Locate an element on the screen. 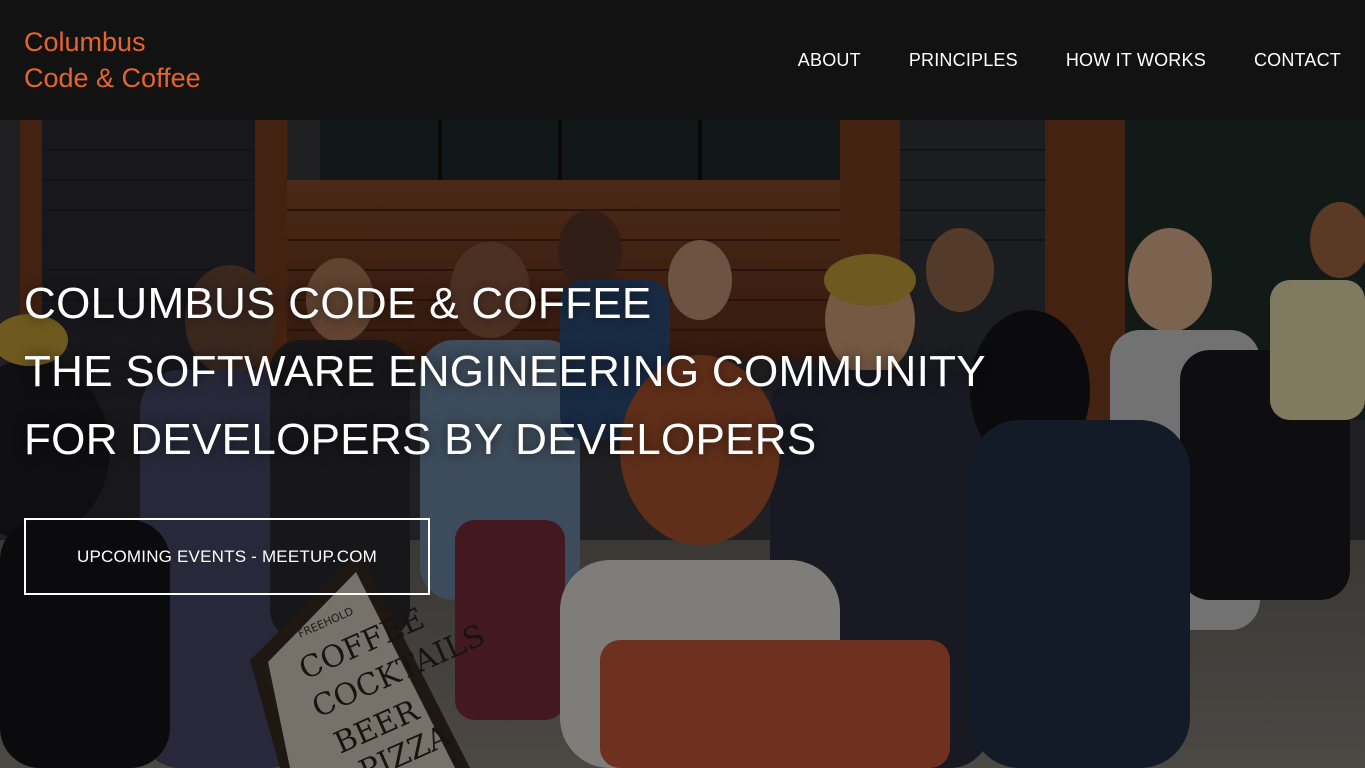 This screenshot has width=1365, height=768. hero-subtitle-line-1: THE SOFTWARE ENGINEERING COMMUNITY is located at coordinates (505, 371).